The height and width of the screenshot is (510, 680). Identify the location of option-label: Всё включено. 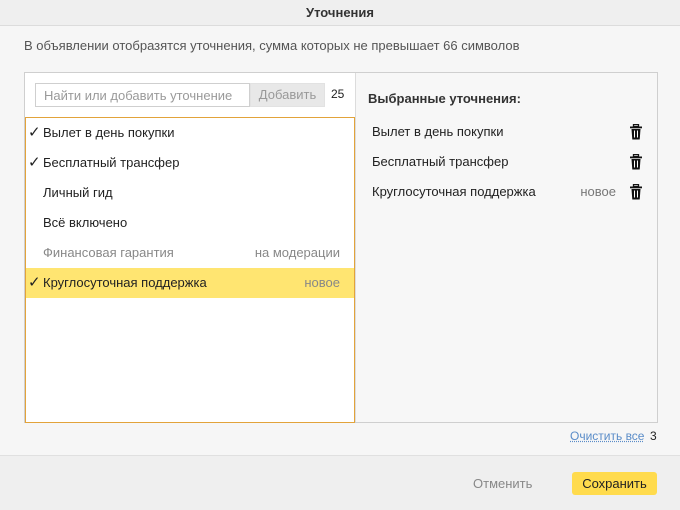
(85, 222).